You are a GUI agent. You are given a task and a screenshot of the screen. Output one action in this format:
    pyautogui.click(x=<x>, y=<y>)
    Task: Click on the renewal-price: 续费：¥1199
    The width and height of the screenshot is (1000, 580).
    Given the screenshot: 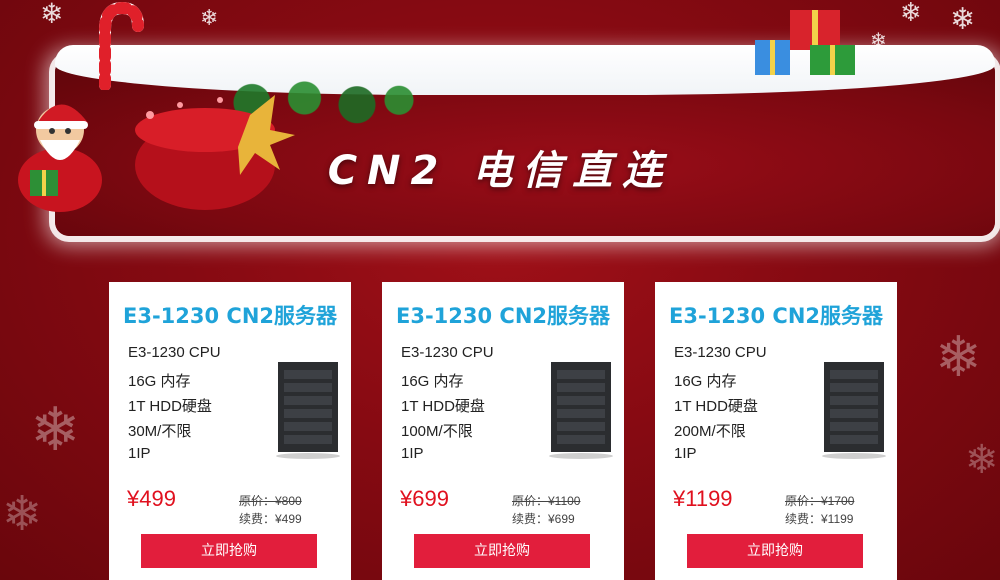 What is the action you would take?
    pyautogui.click(x=819, y=519)
    